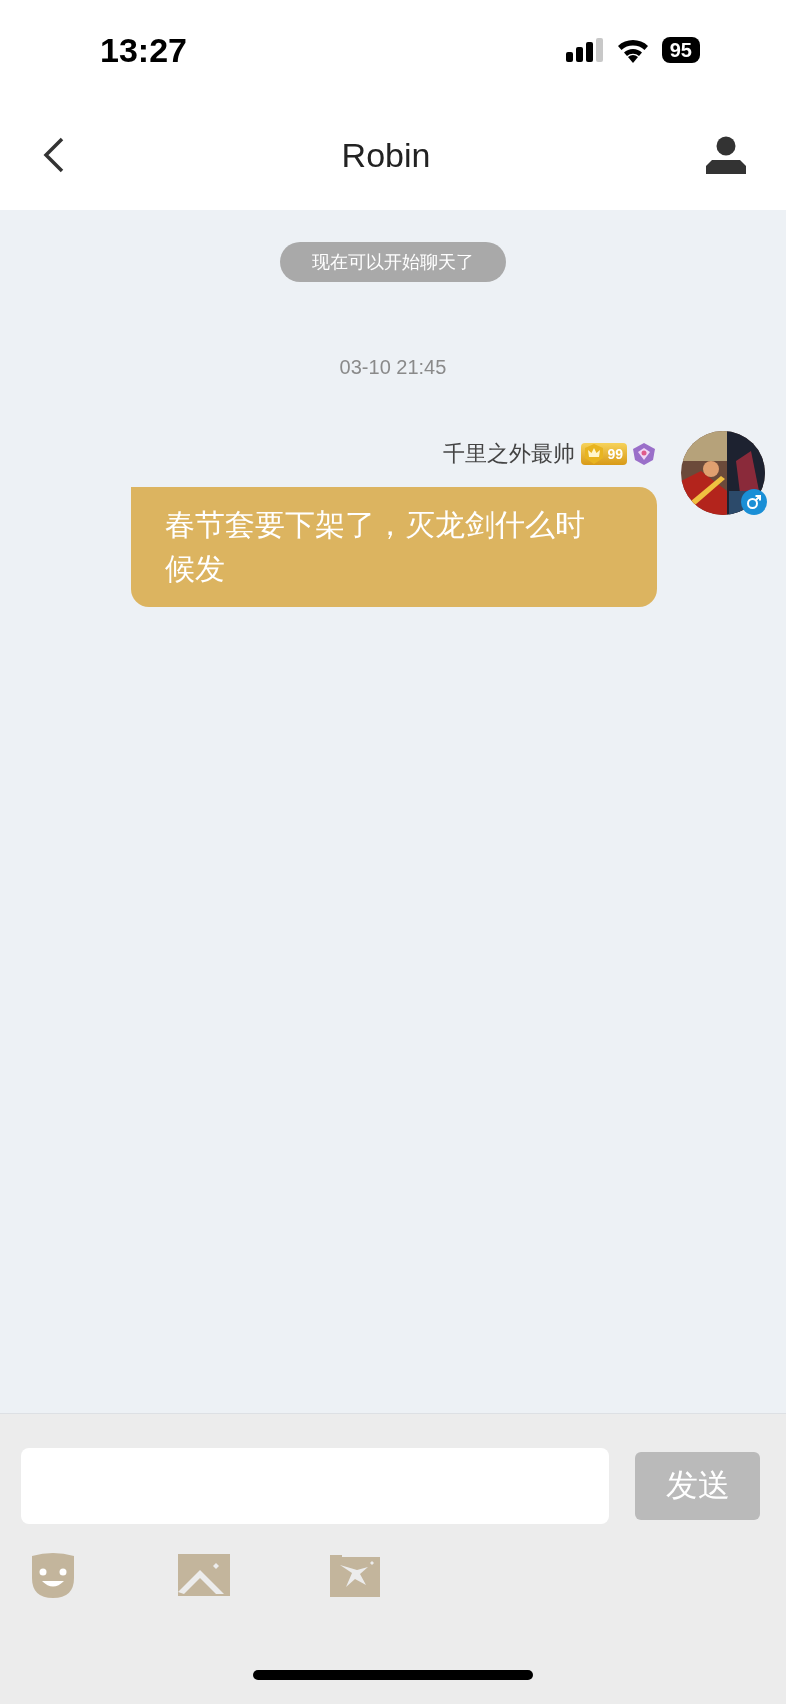 This screenshot has width=786, height=1704. Describe the element at coordinates (394, 547) in the screenshot. I see `message-bubble: 春节套要下架了，灭龙剑什么时候发` at that location.